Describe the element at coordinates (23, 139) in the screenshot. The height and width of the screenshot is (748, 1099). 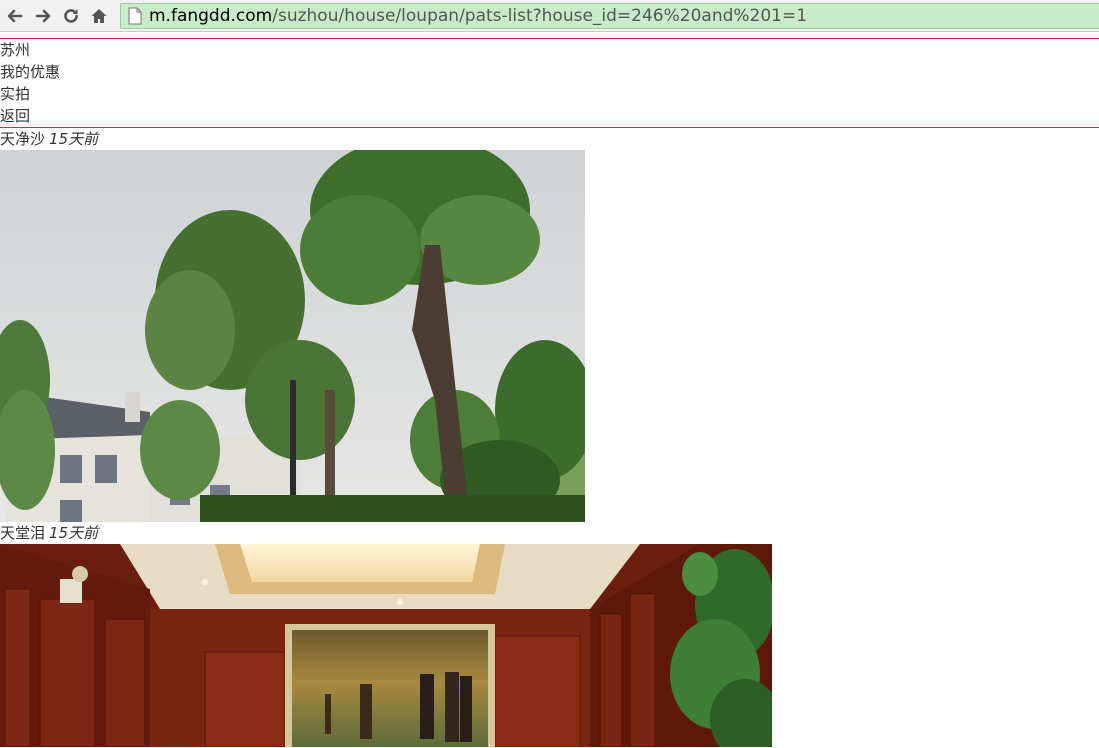
I see `photo-author: 天净沙` at that location.